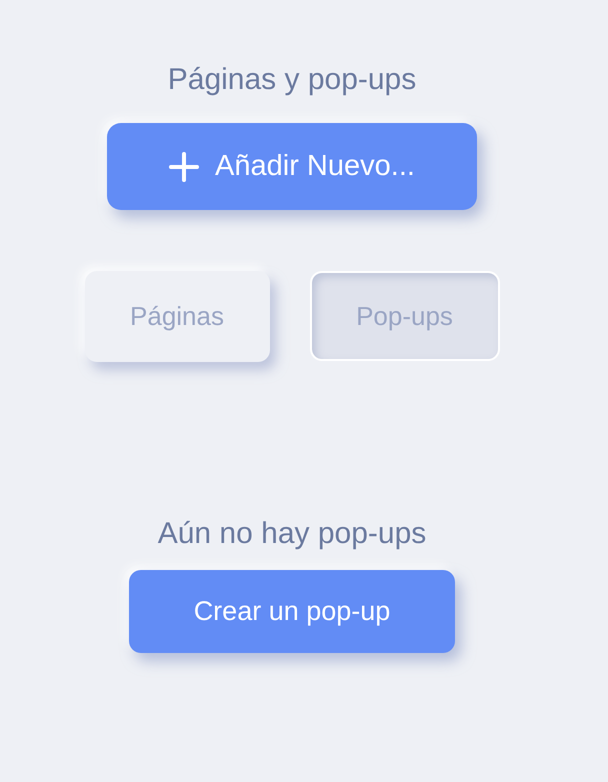 Image resolution: width=608 pixels, height=782 pixels. I want to click on tab: Páginas, so click(177, 316).